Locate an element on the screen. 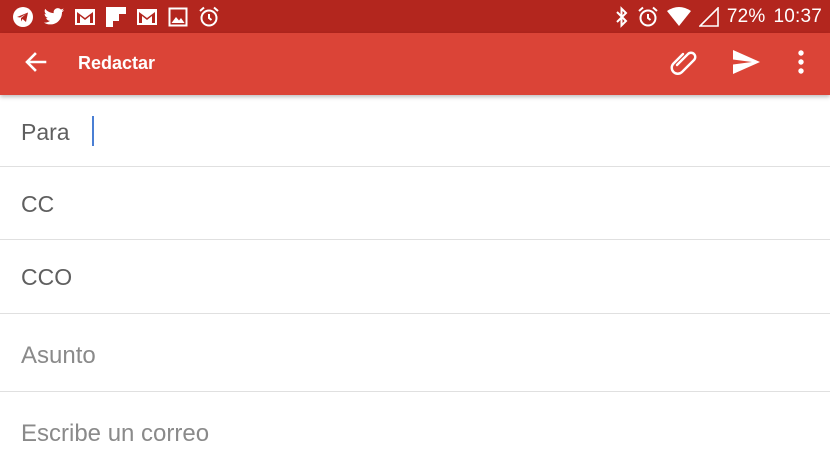 Image resolution: width=830 pixels, height=467 pixels. back-button is located at coordinates (36, 64).